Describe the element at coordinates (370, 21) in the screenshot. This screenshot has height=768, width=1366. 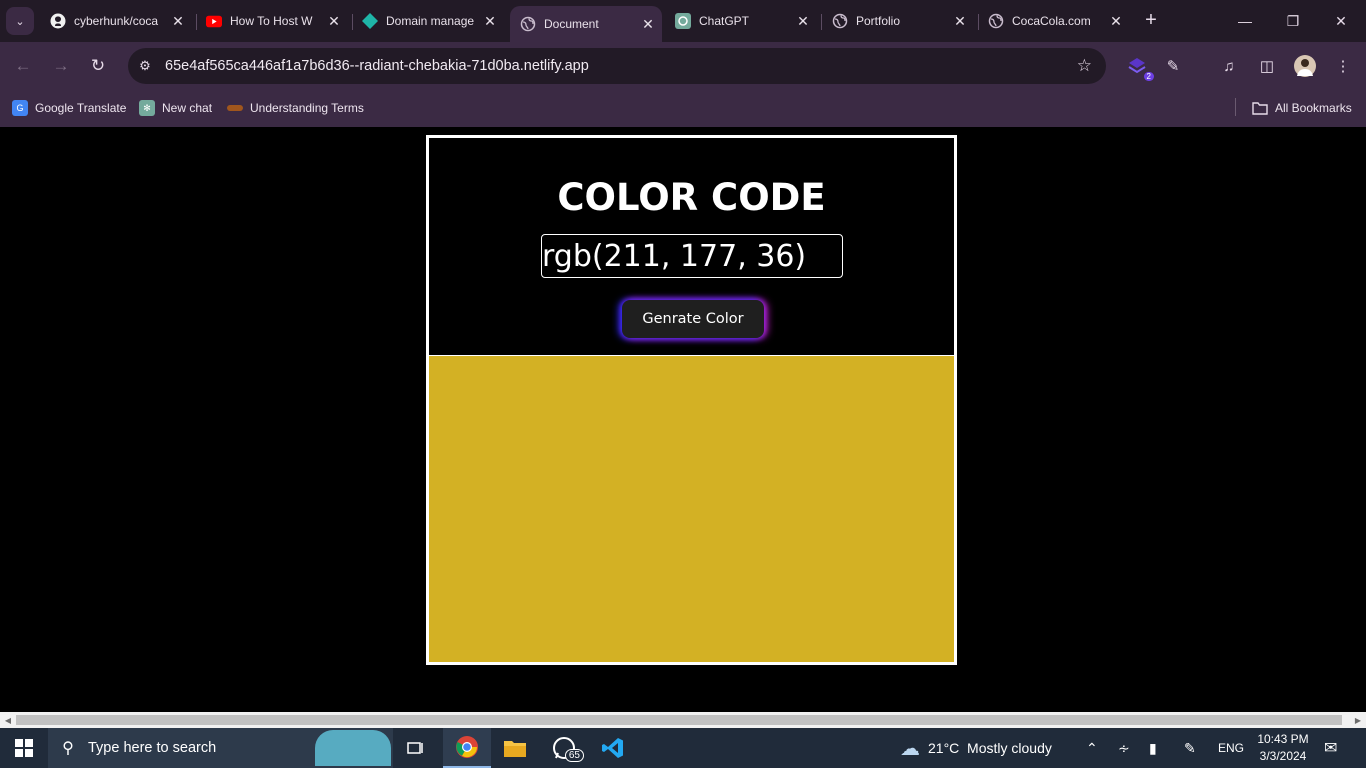
I see `netlify-icon` at that location.